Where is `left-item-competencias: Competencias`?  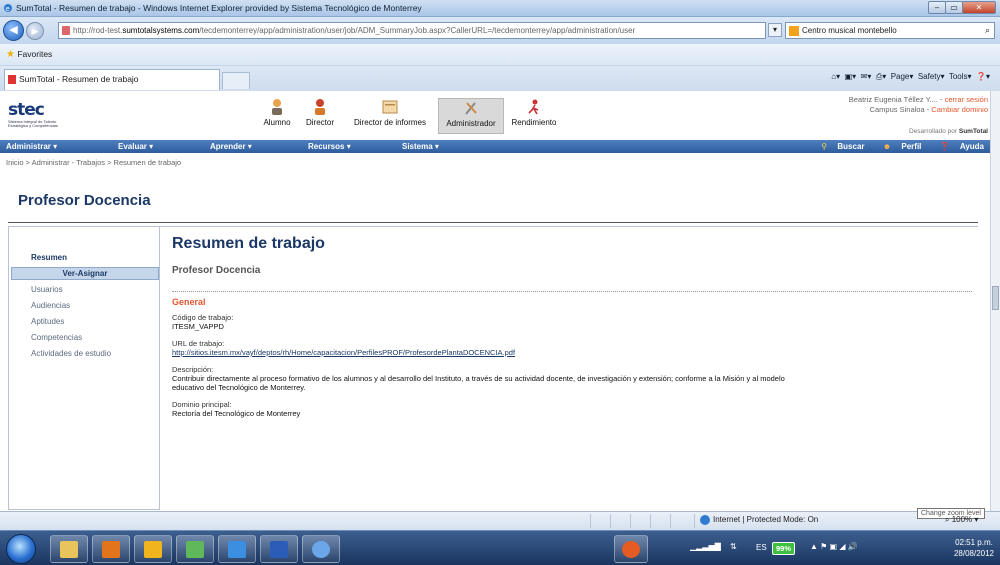
left-item-competencias: Competencias is located at coordinates (56, 337).